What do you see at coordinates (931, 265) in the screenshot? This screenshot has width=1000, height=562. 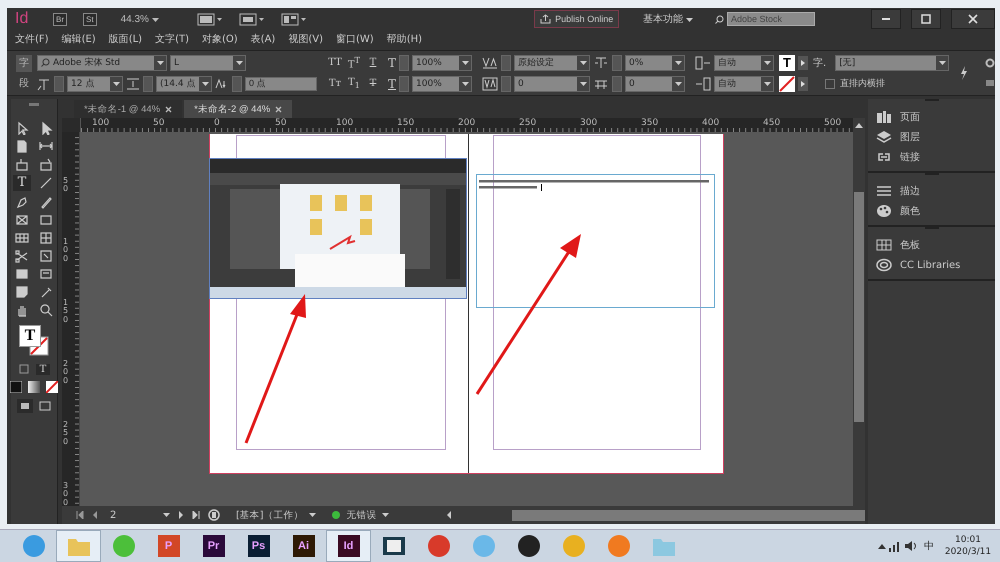 I see `panel-item: CC Libraries` at bounding box center [931, 265].